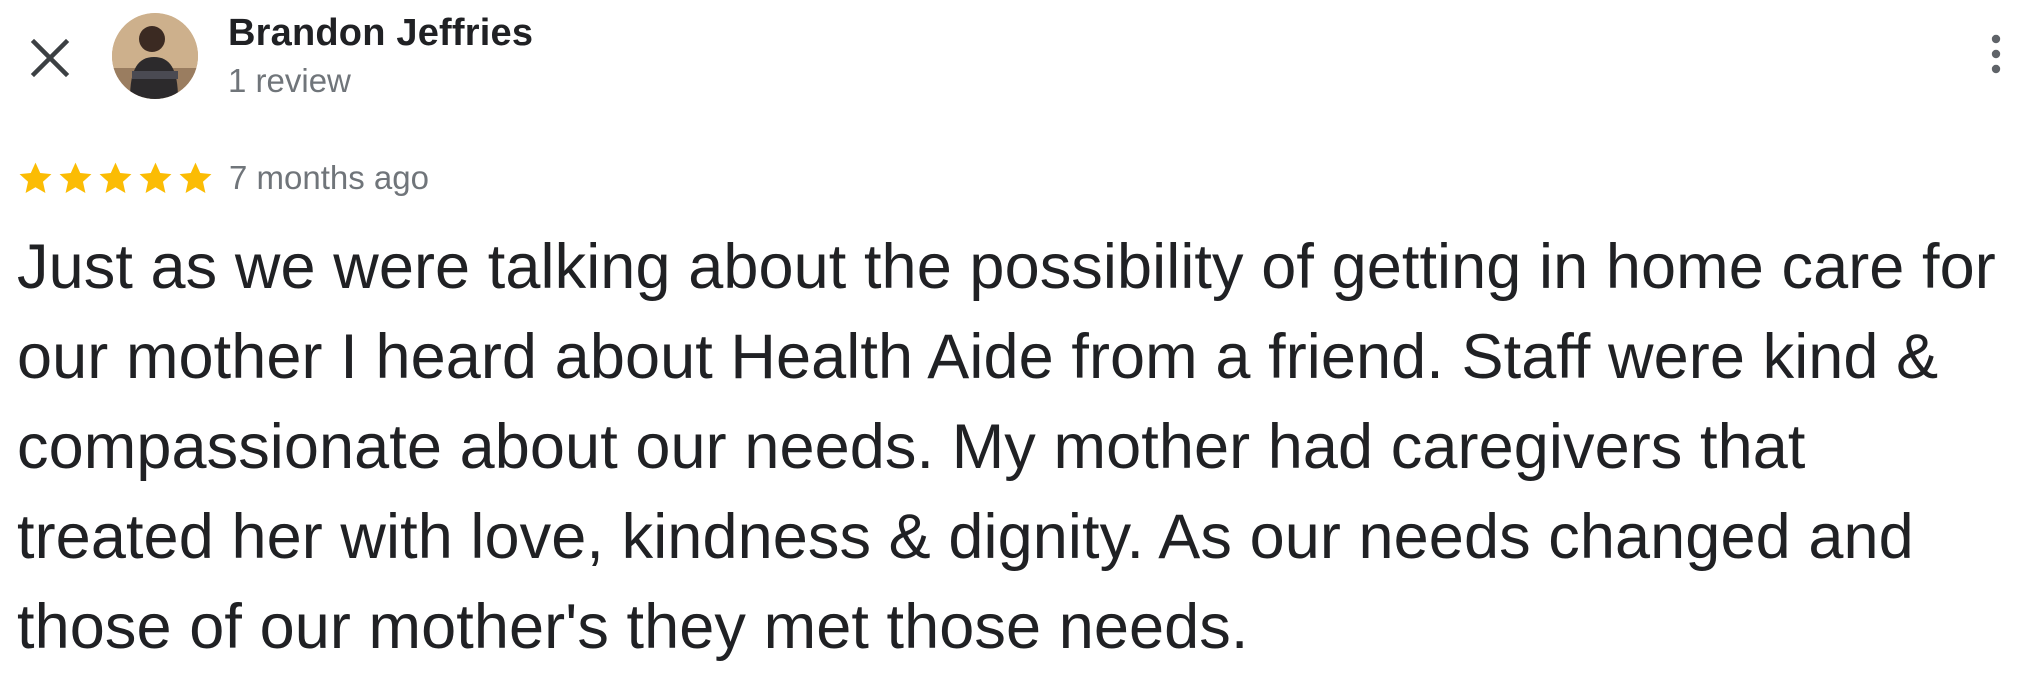  I want to click on star-rating, so click(115, 178).